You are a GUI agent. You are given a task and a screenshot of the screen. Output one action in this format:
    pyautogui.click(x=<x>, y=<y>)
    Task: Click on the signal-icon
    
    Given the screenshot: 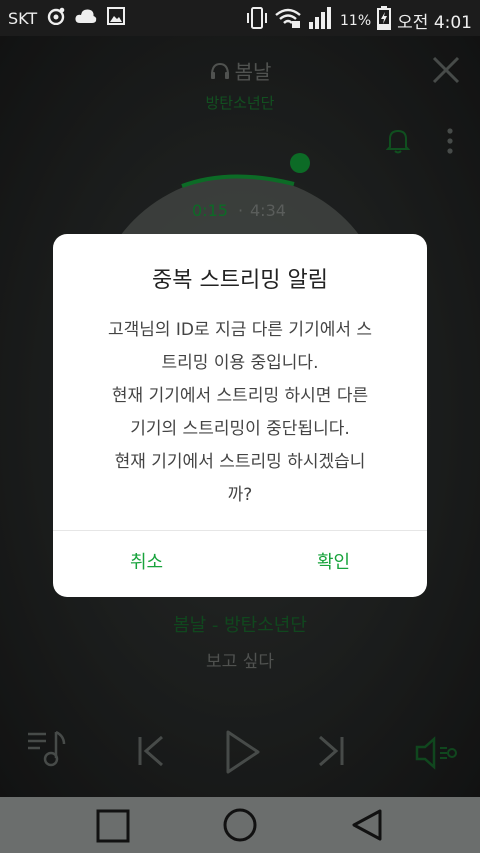 What is the action you would take?
    pyautogui.click(x=321, y=20)
    